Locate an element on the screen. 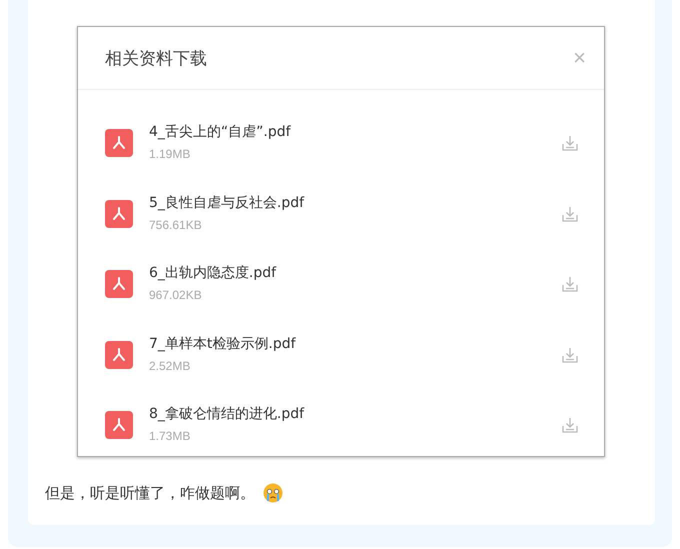  file-name: 5_良性自虐与反社会.pdf is located at coordinates (355, 203).